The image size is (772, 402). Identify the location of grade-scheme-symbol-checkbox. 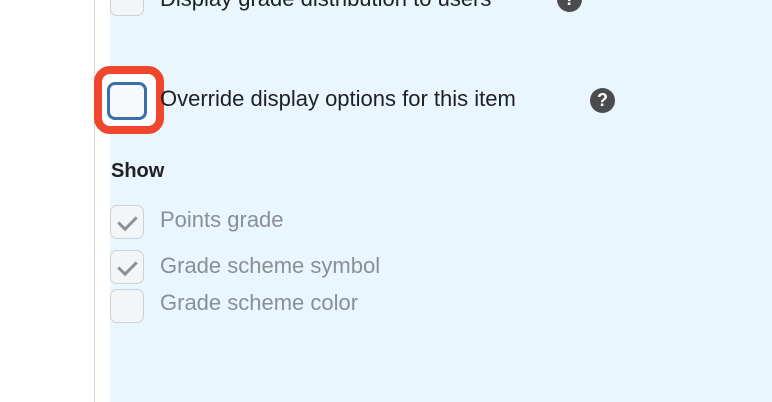
(127, 267).